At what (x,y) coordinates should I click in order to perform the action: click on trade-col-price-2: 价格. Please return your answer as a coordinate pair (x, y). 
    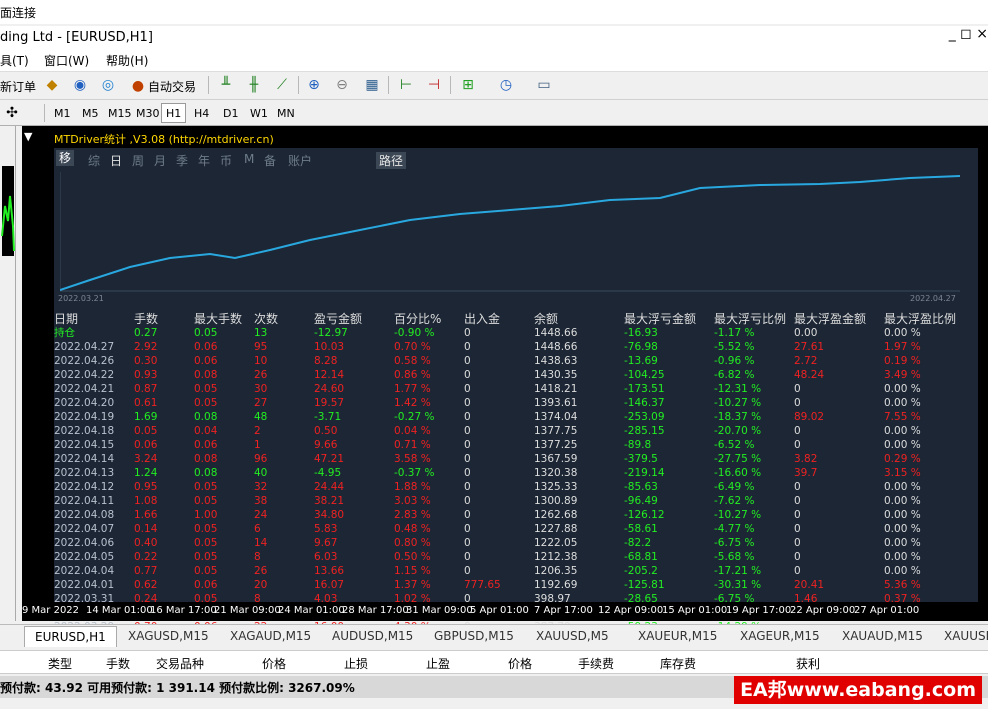
    Looking at the image, I should click on (520, 663).